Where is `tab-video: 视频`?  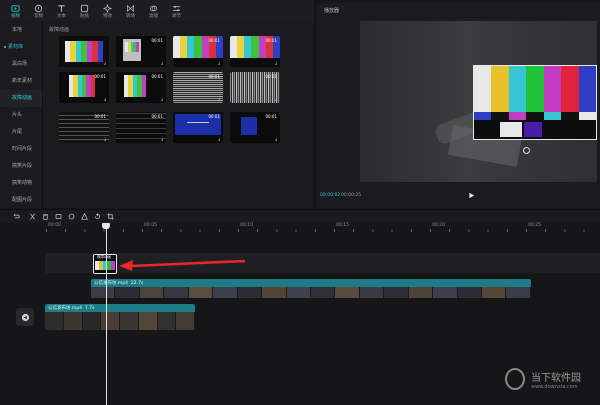
tab-video: 视频 is located at coordinates (15, 10).